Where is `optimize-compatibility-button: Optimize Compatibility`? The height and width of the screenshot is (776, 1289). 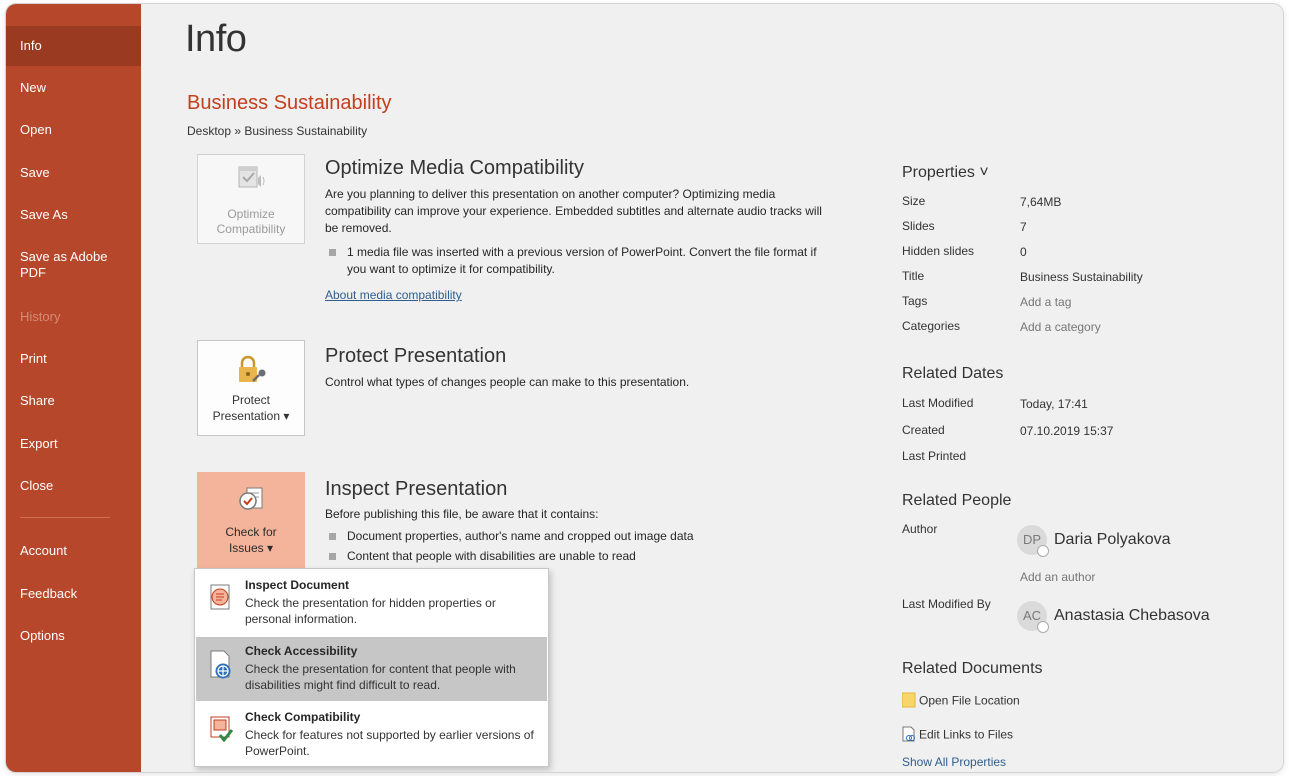 optimize-compatibility-button: Optimize Compatibility is located at coordinates (251, 199).